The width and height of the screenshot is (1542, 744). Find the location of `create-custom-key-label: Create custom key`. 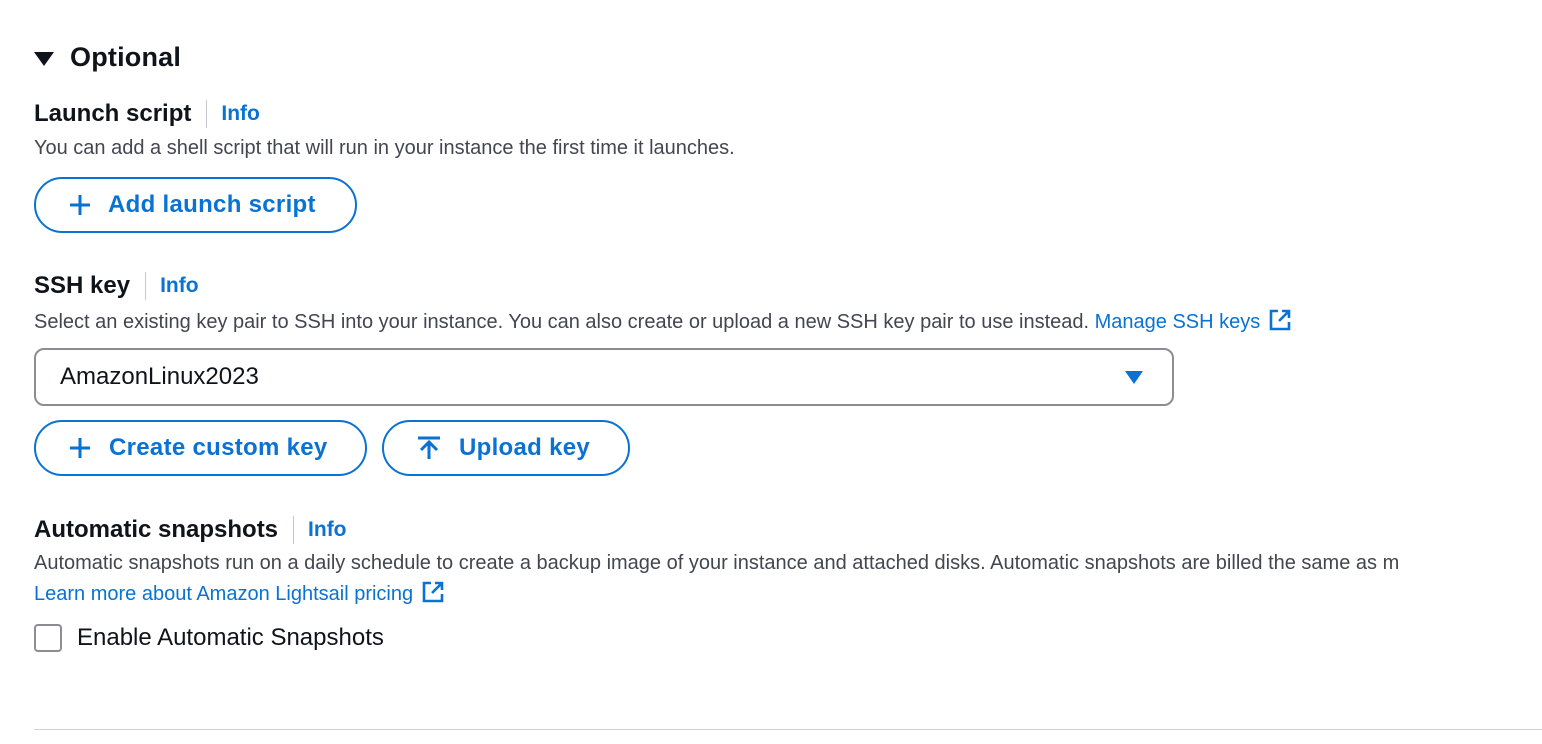

create-custom-key-label: Create custom key is located at coordinates (218, 447).